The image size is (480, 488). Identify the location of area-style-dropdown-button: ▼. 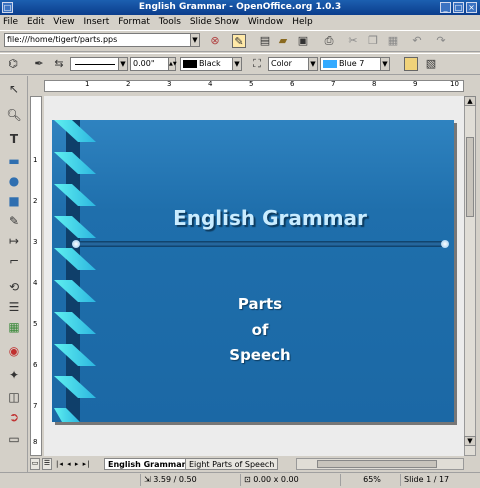
(313, 64).